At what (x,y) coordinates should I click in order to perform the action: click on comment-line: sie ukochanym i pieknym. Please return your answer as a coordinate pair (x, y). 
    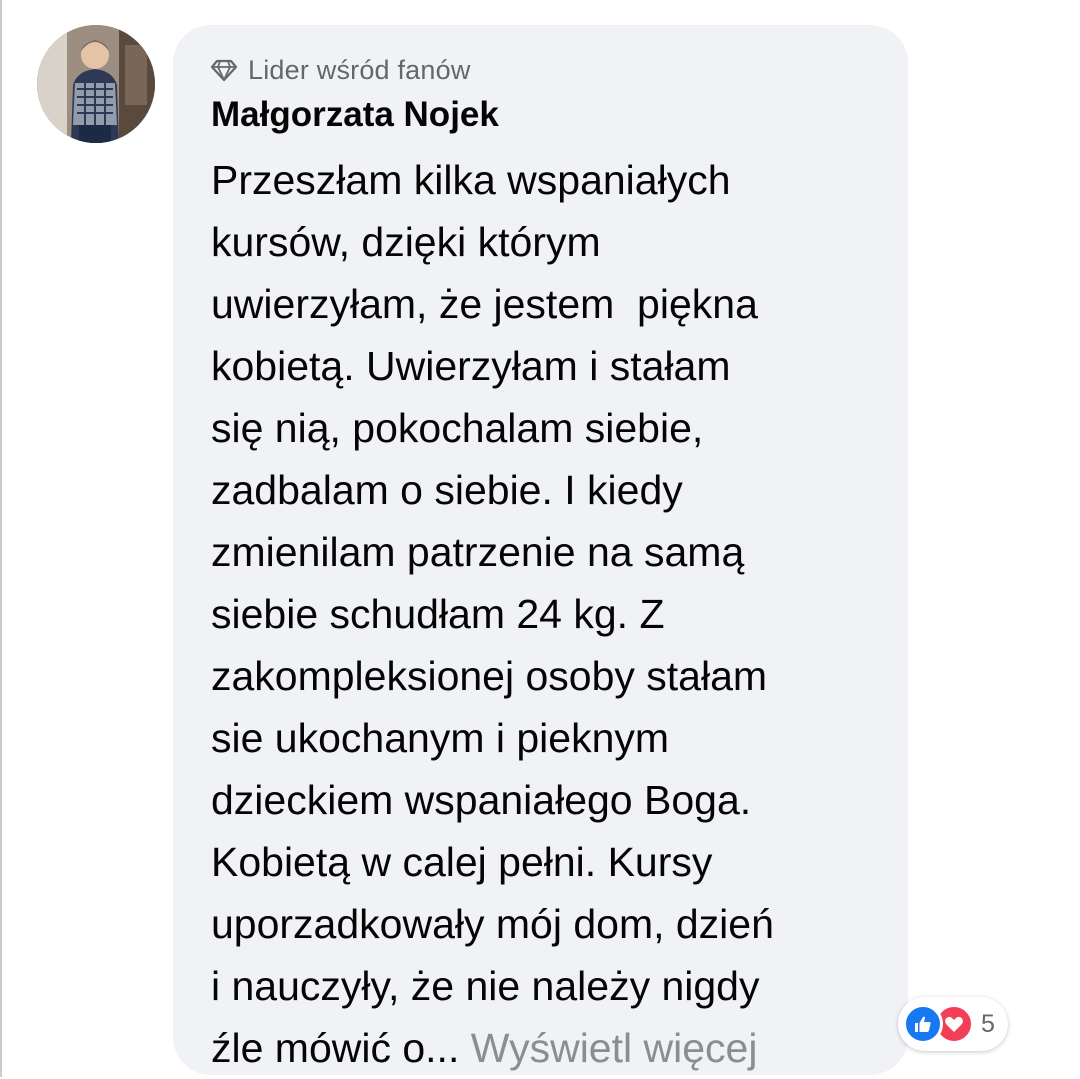
    Looking at the image, I should click on (440, 738).